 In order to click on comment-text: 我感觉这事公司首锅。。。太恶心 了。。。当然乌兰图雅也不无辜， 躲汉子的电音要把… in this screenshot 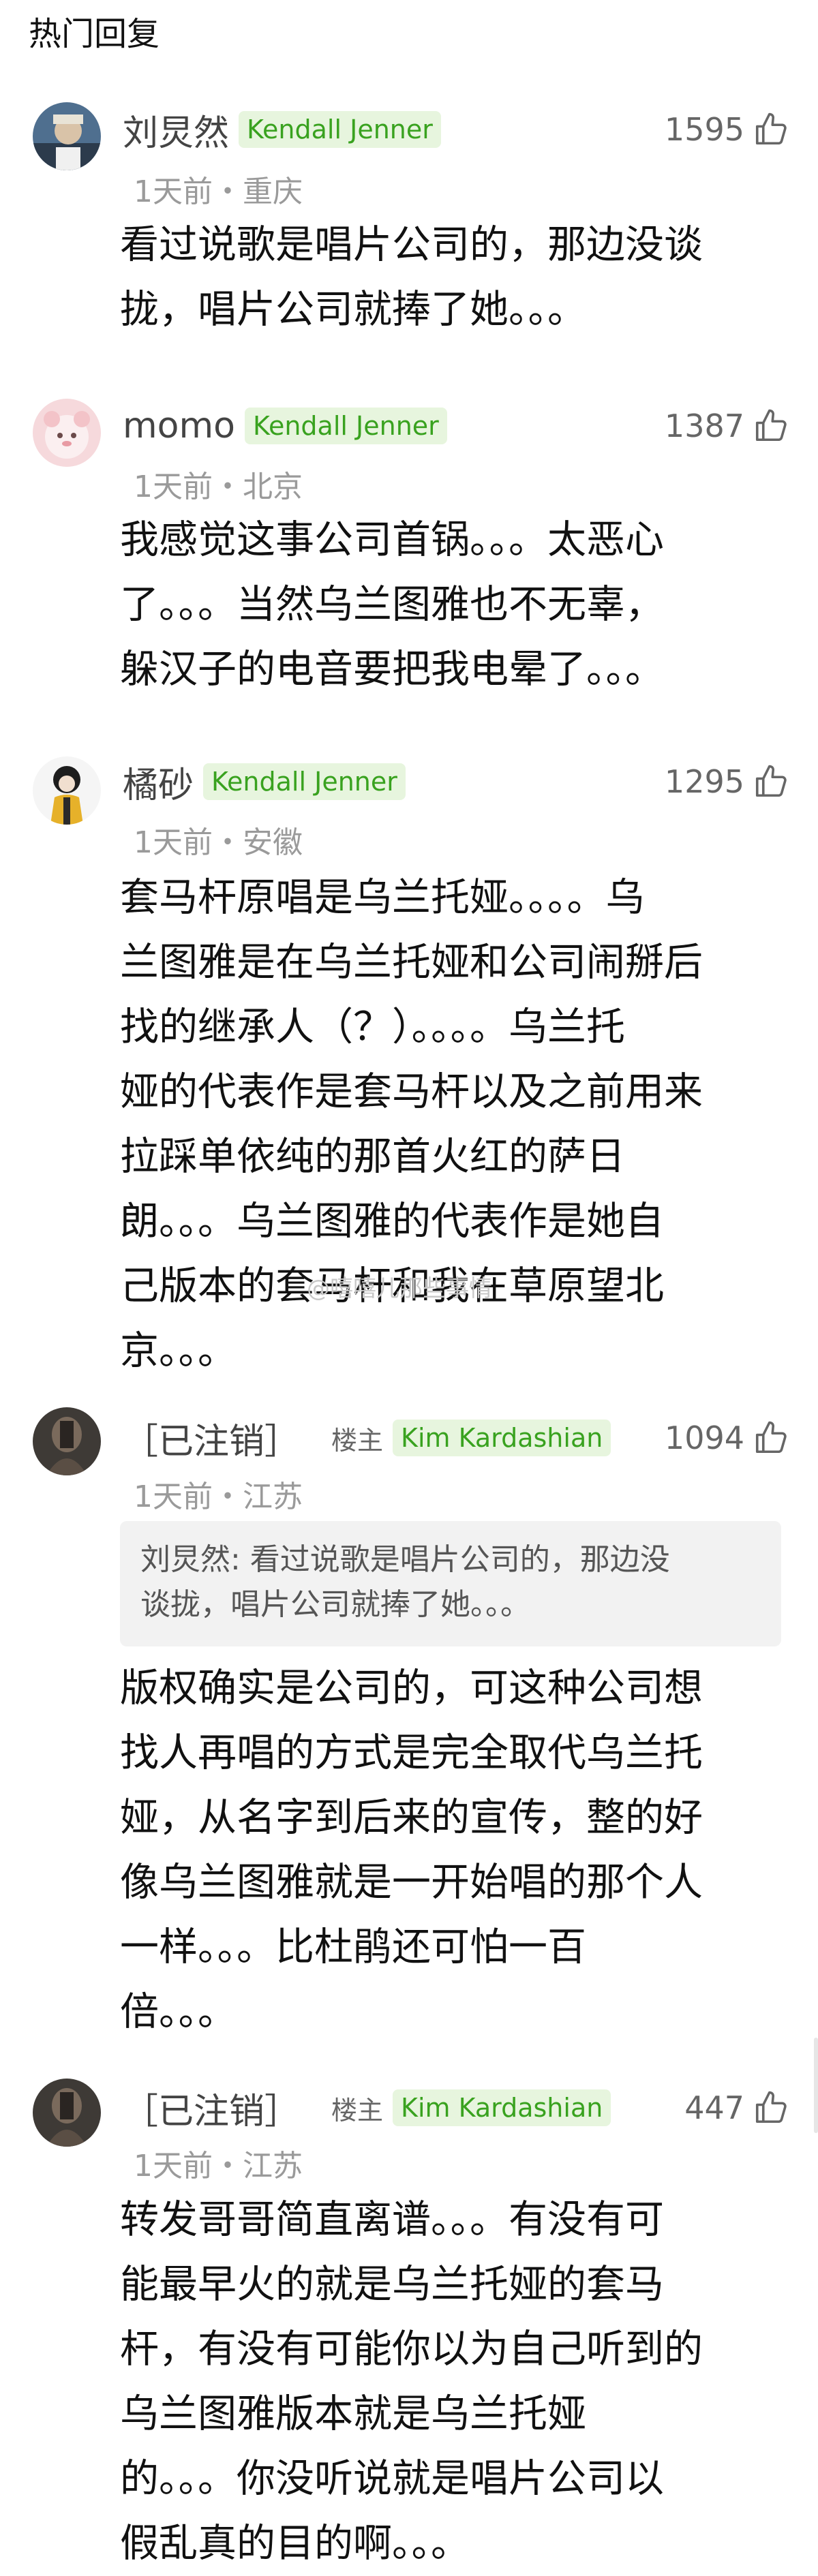, I will do `click(392, 604)`.